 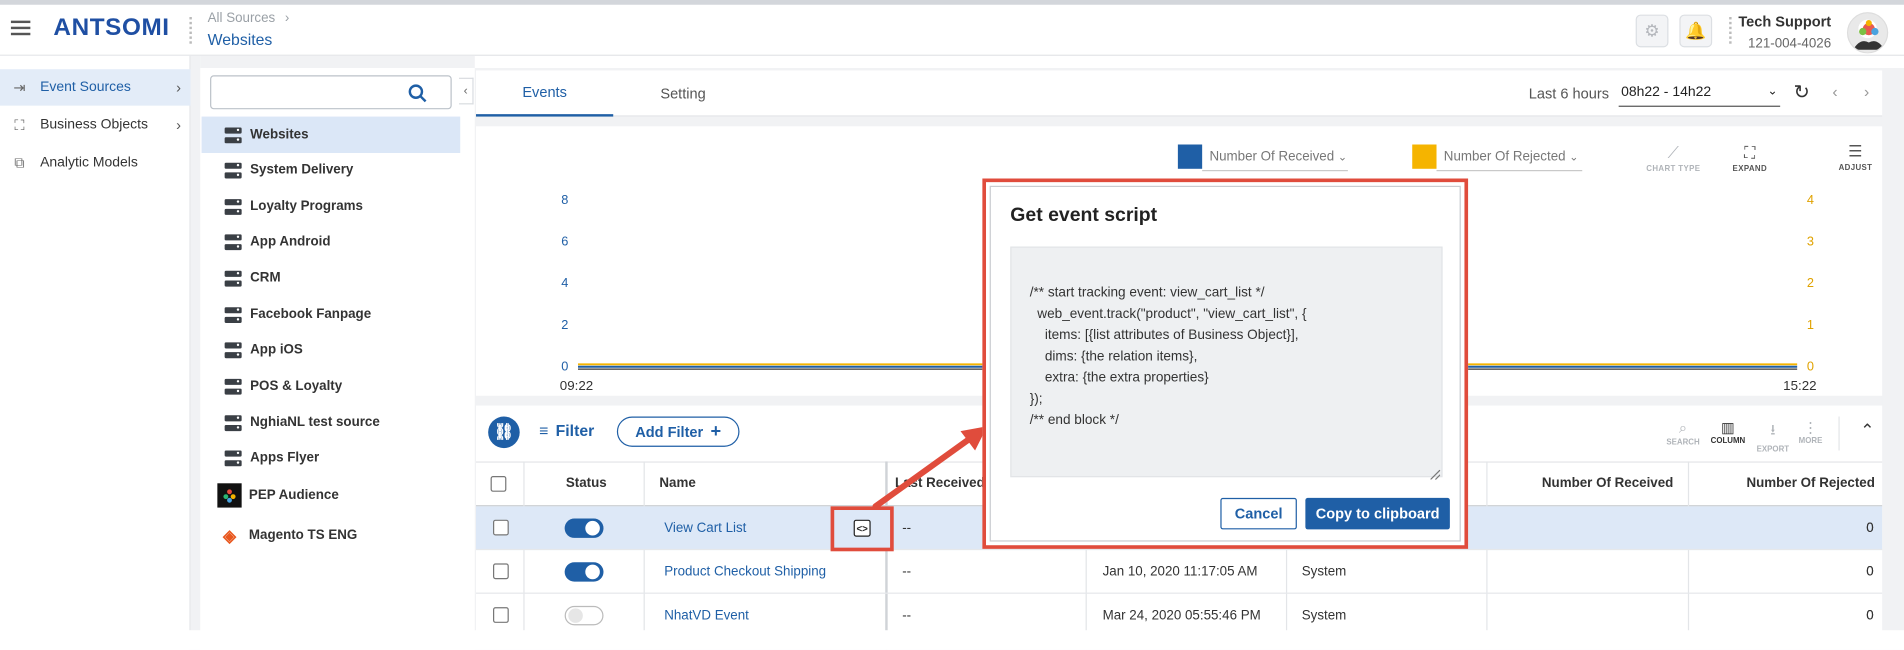 I want to click on columns-icon: ▥, so click(x=1728, y=427).